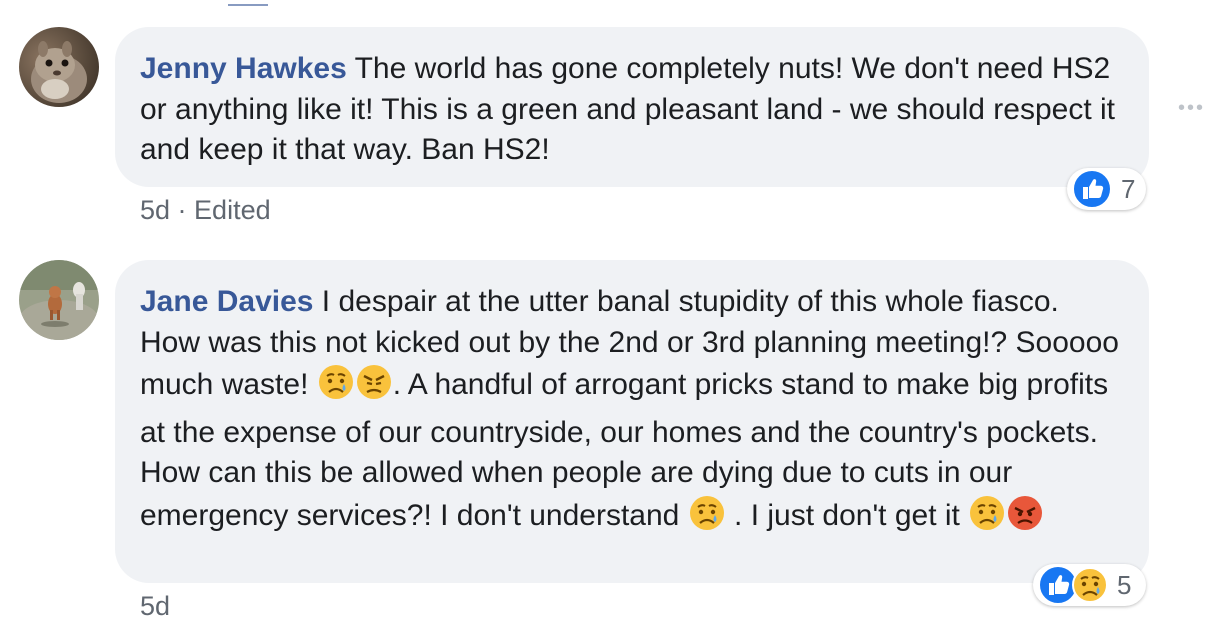 This screenshot has width=1207, height=644. What do you see at coordinates (847, 515) in the screenshot?
I see `comment-body-part: . I just don't get it` at bounding box center [847, 515].